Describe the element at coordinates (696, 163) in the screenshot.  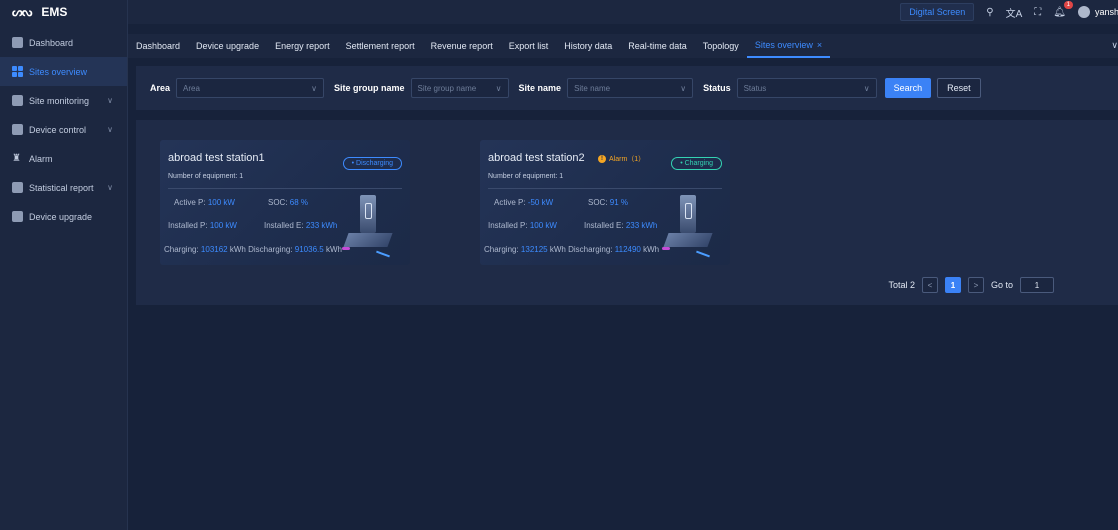
I see `status-badge: • Charging` at that location.